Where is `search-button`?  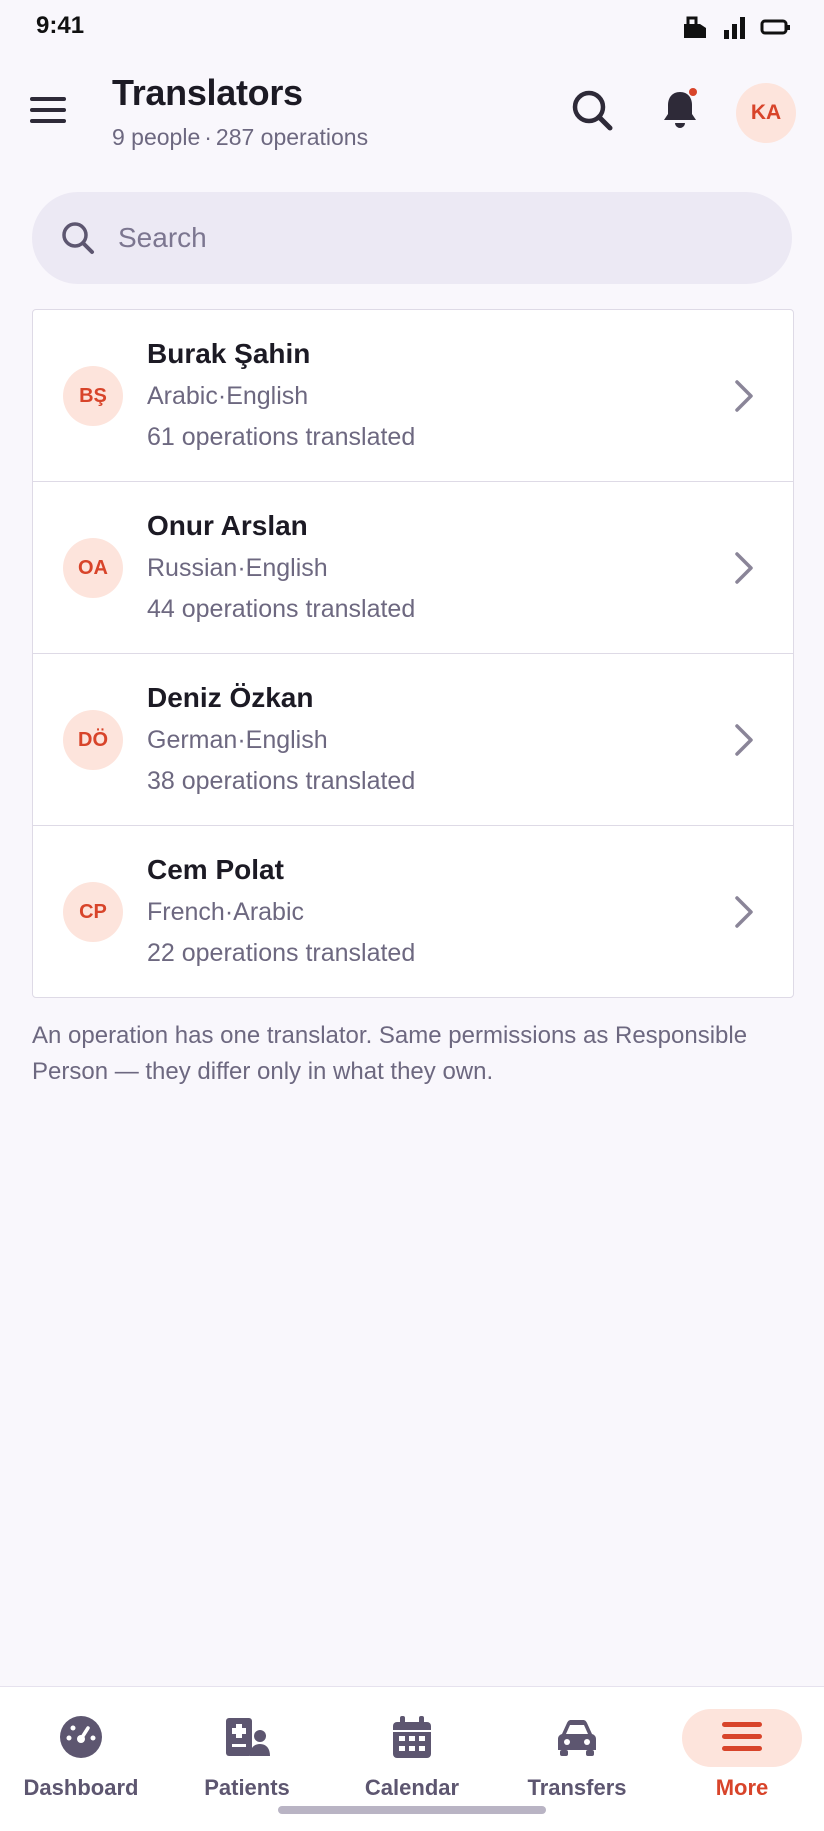
search-button is located at coordinates (592, 110).